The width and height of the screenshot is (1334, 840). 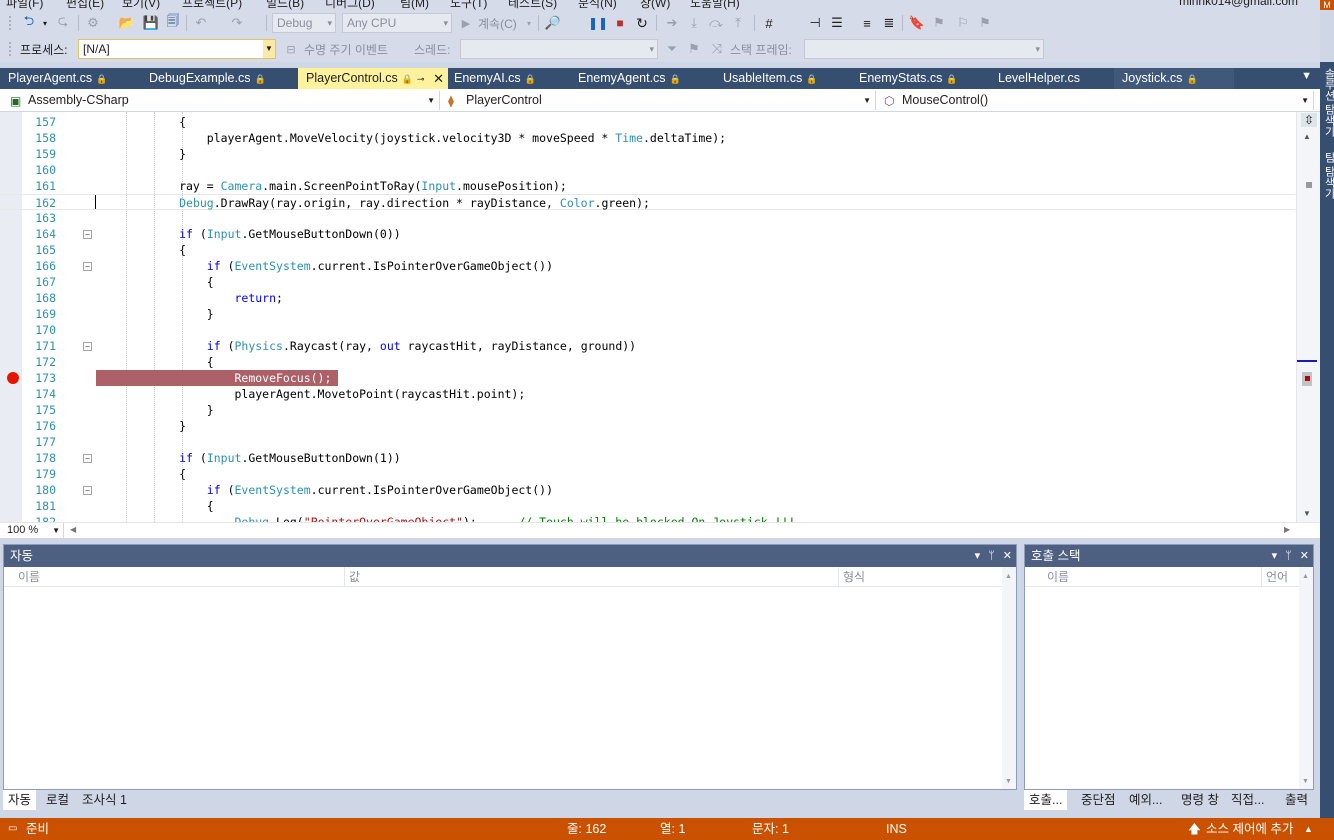 I want to click on column-name: 이름, so click(x=179, y=577).